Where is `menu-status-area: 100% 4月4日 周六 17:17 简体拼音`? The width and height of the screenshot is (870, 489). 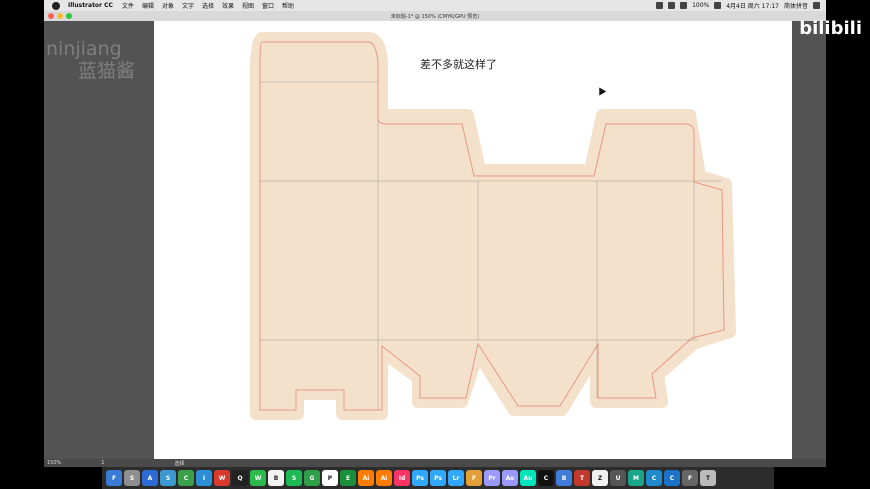 menu-status-area: 100% 4月4日 周六 17:17 简体拼音 is located at coordinates (741, 5).